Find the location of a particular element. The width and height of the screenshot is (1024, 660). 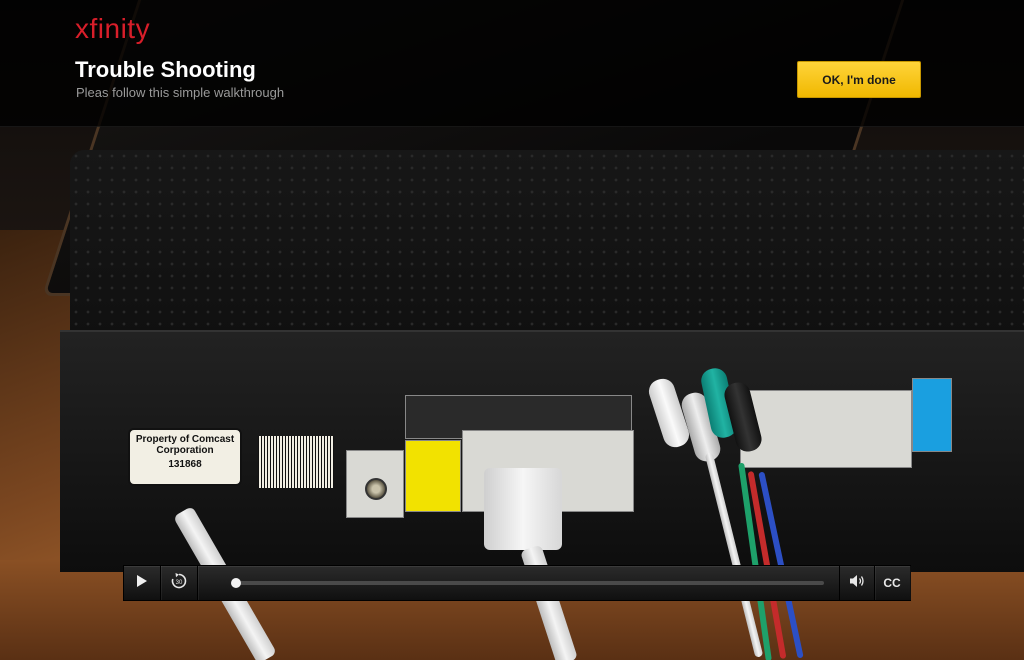

rear-port-panel is located at coordinates (826, 429).